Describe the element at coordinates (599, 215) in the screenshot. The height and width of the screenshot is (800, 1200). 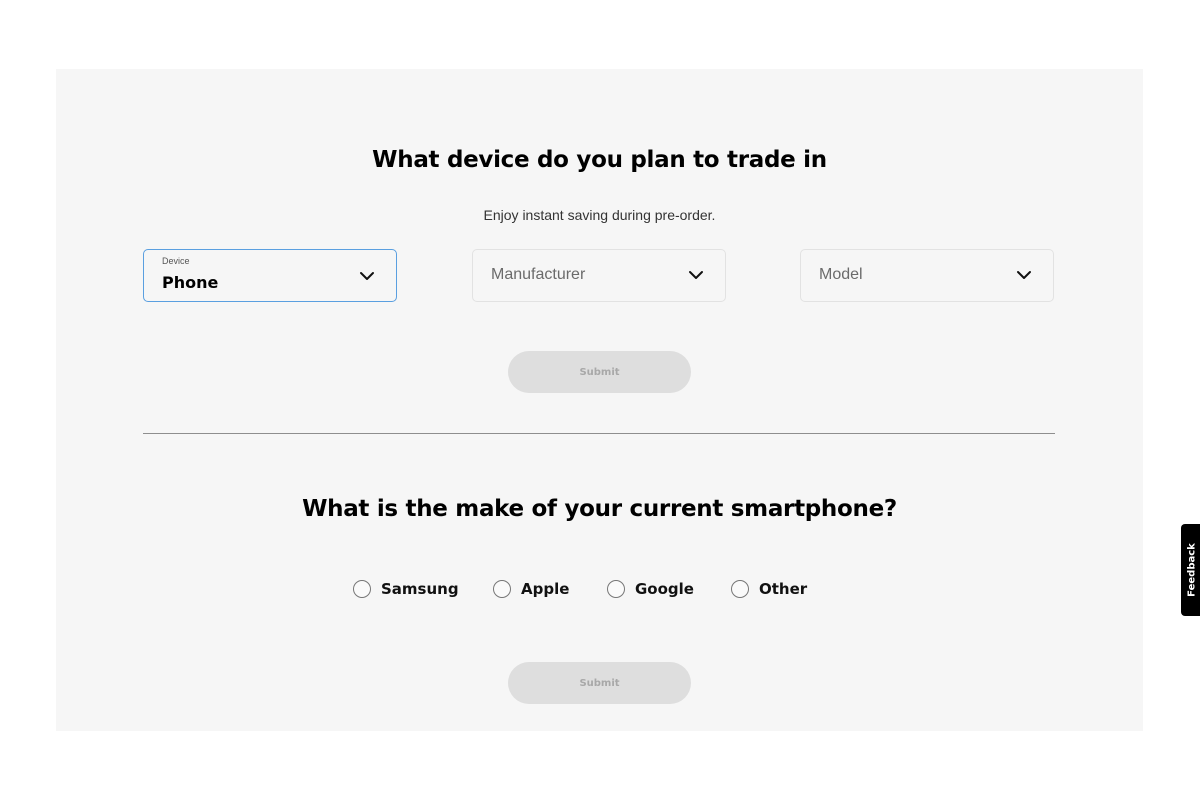
I see `device-section-subtitle: Enjoy instant saving during pre-order.` at that location.